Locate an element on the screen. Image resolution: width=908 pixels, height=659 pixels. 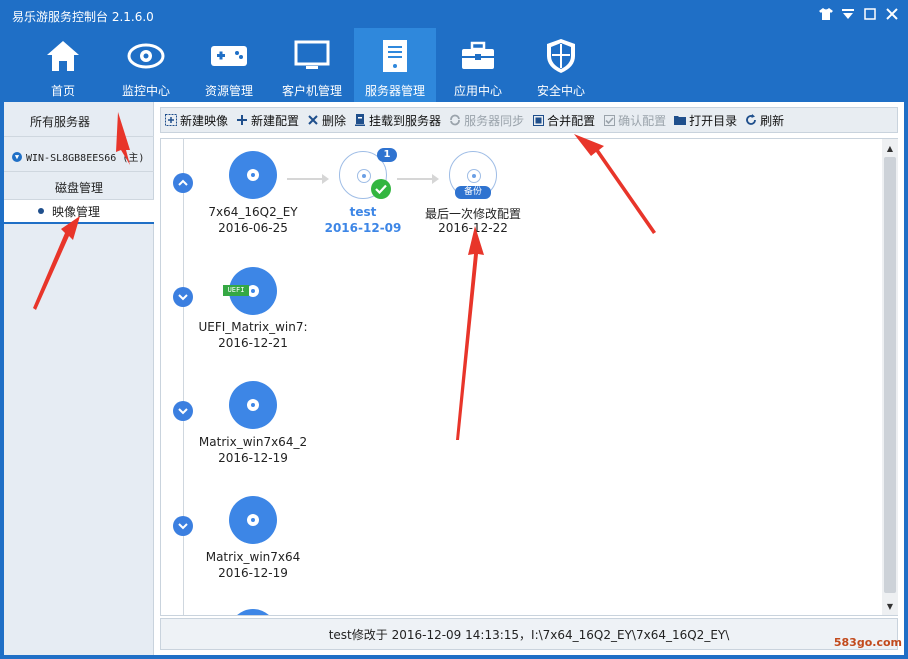
merge-config-button: 合并配置 is located at coordinates (563, 120).